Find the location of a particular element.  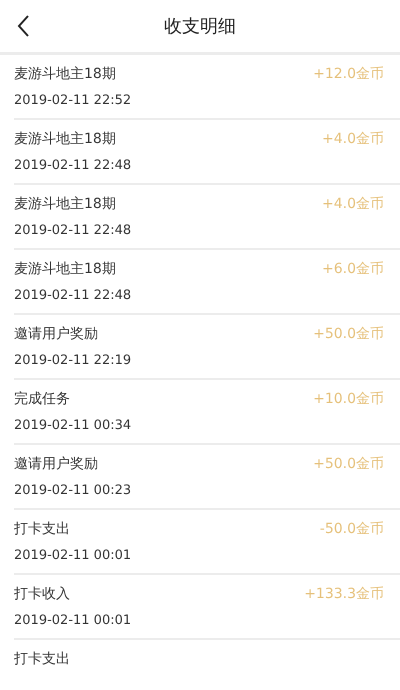

record-amount: +133.3金币 is located at coordinates (344, 594).